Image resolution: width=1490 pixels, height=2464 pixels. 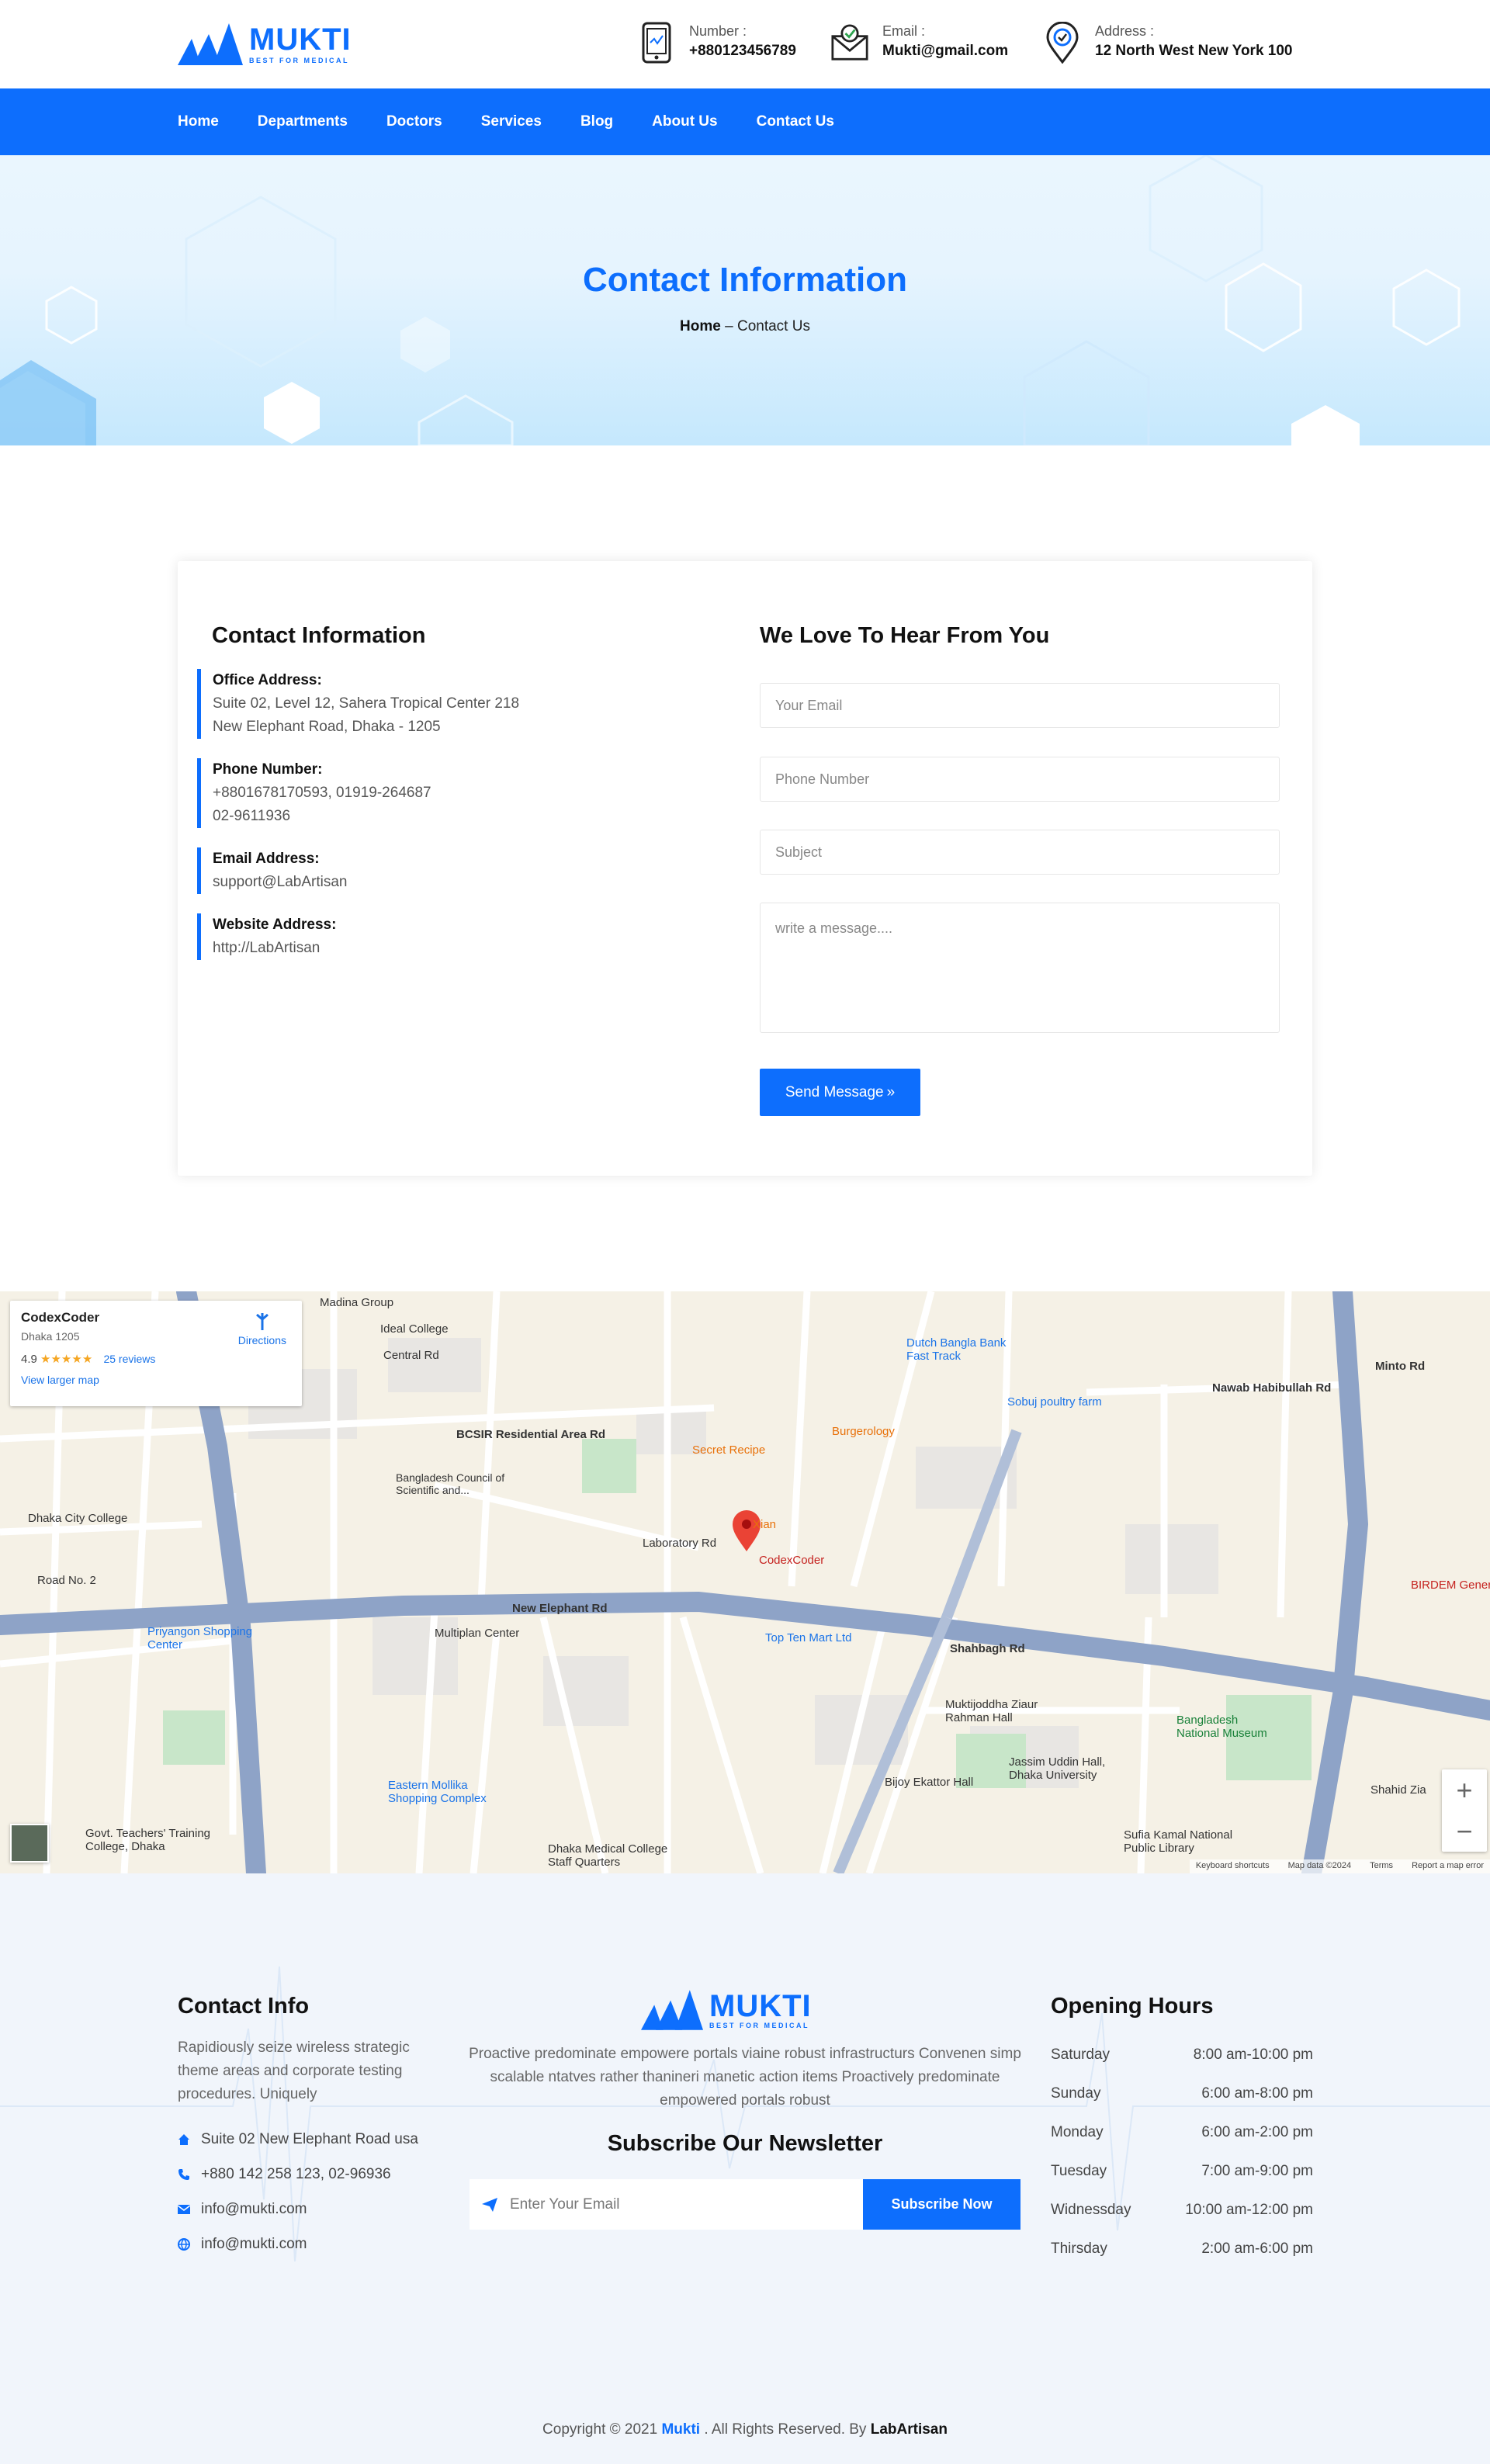 I want to click on copyright-mid: . All Rights Reserved. By, so click(x=785, y=2429).